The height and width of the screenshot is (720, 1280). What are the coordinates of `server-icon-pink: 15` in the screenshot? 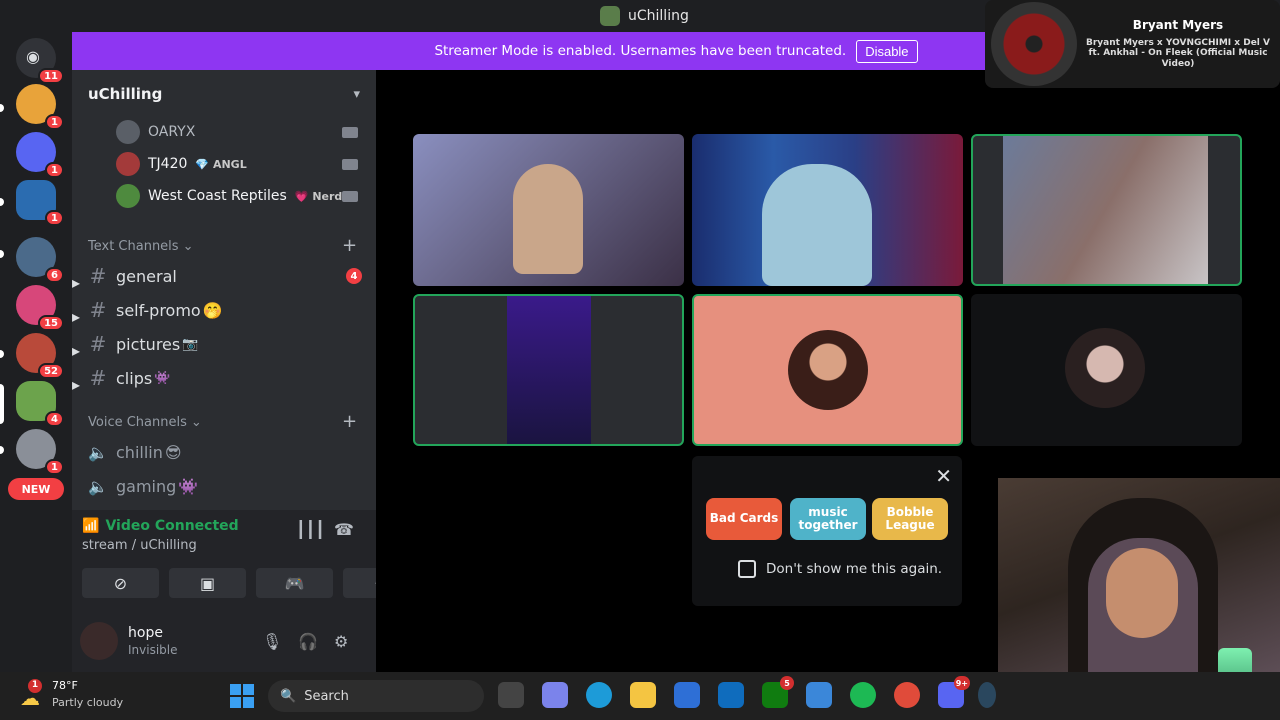 It's located at (40, 308).